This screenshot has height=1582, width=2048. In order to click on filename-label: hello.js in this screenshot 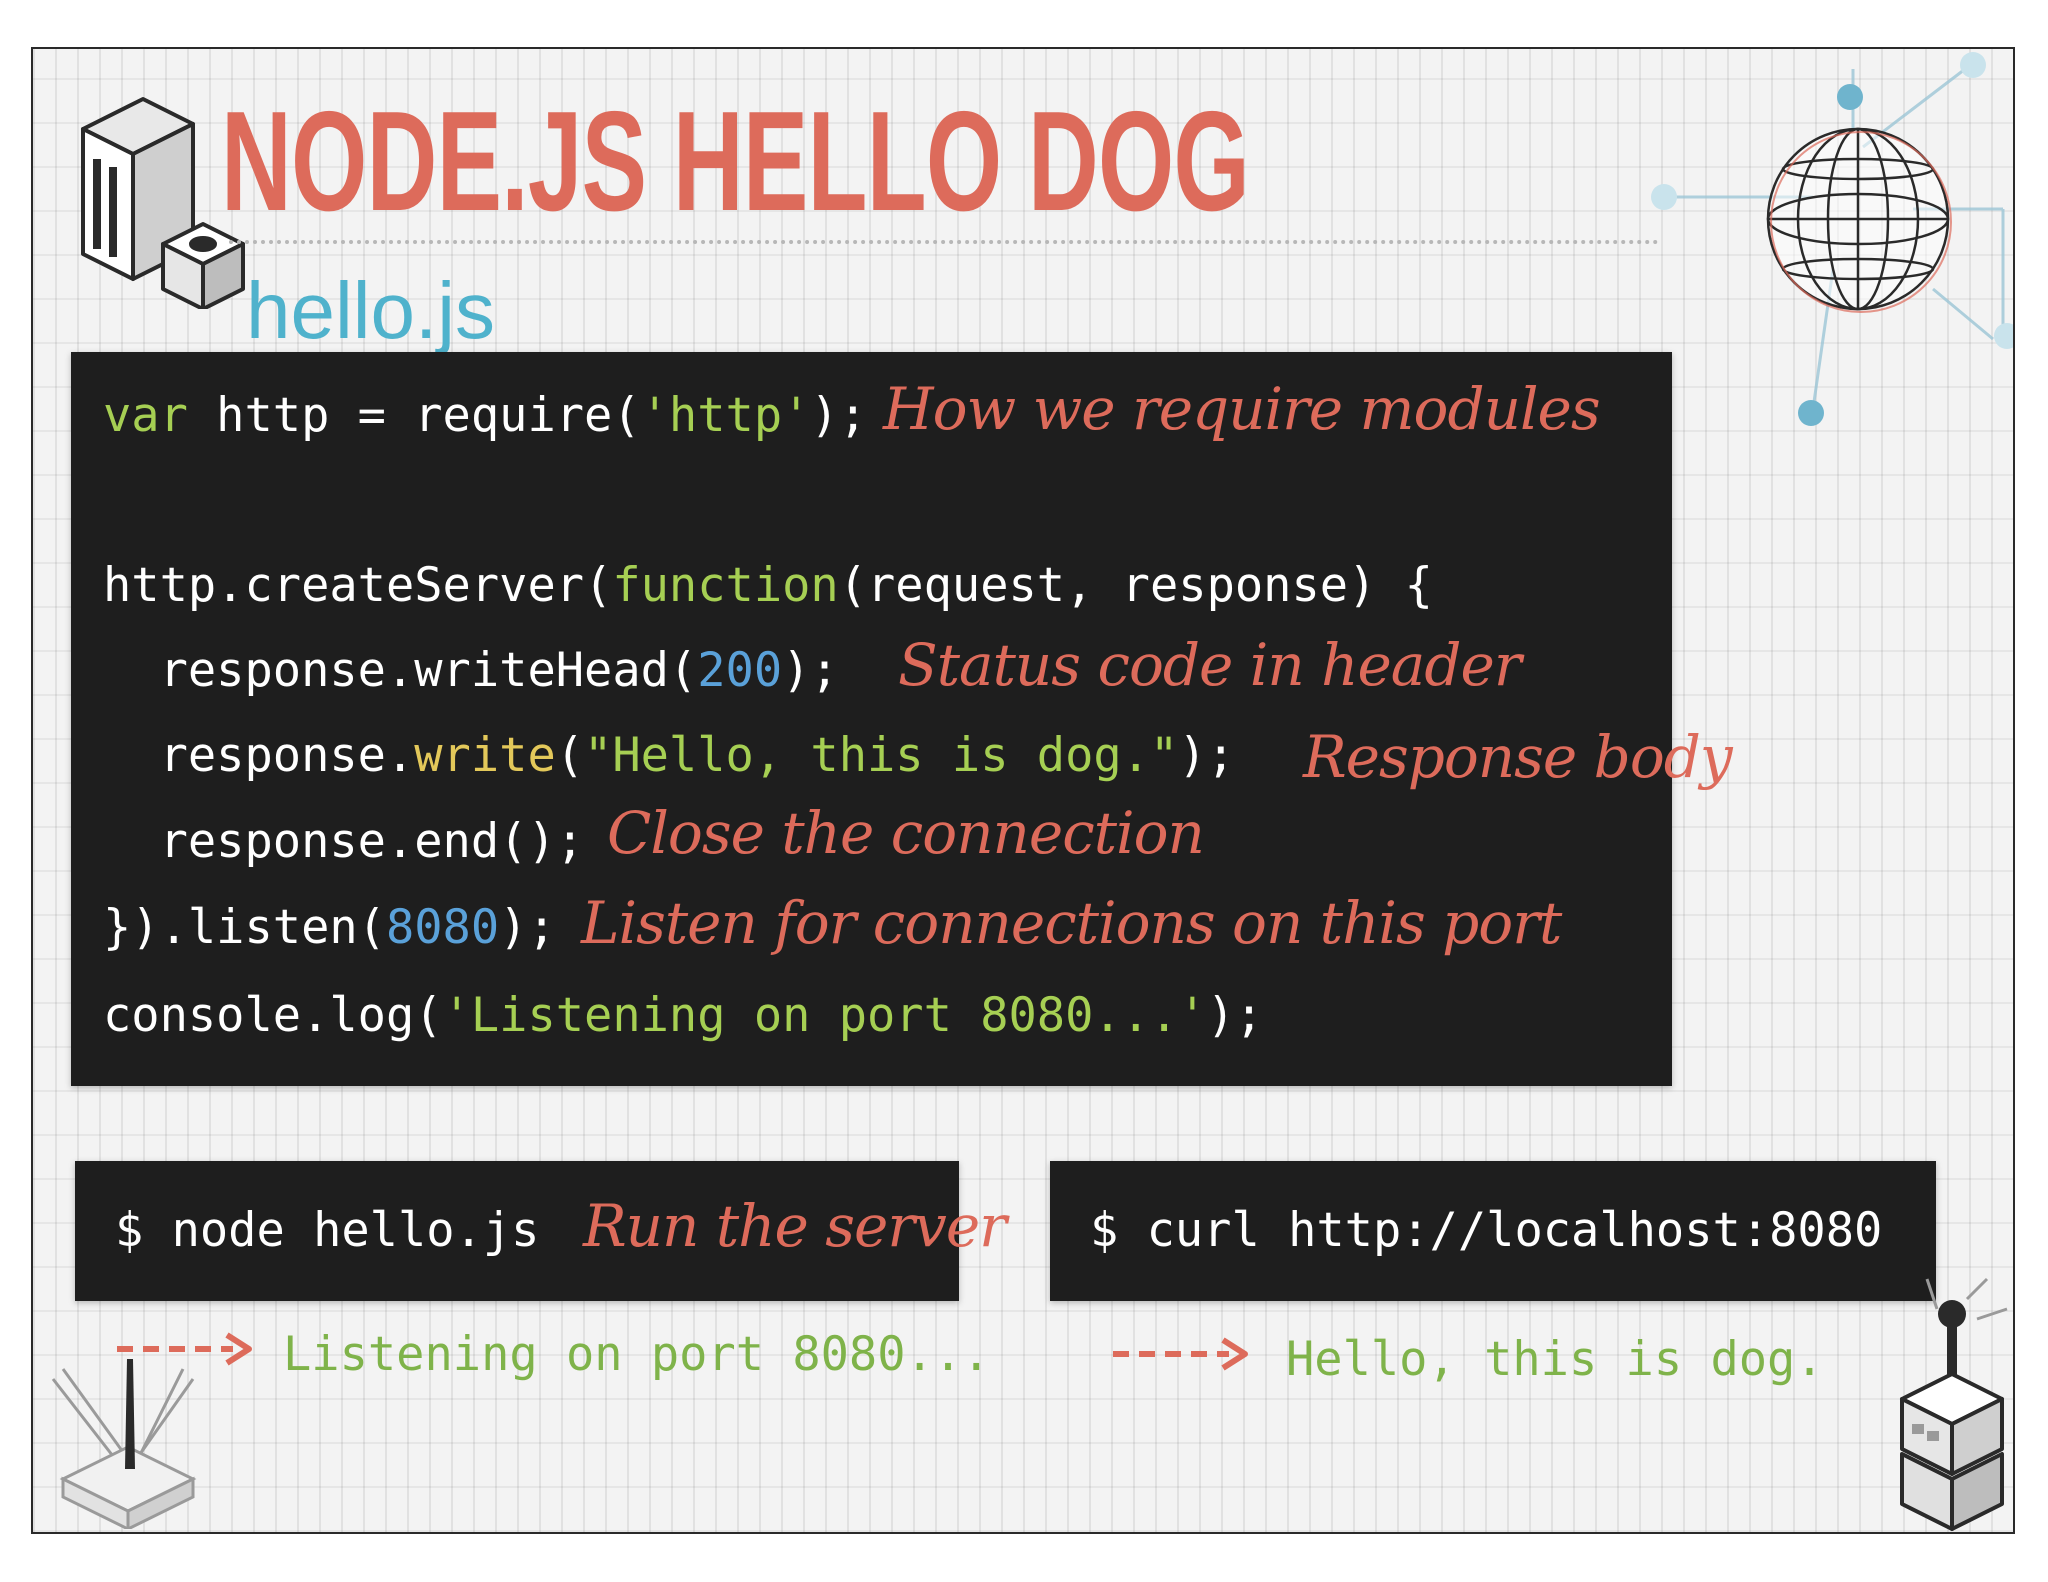, I will do `click(371, 310)`.